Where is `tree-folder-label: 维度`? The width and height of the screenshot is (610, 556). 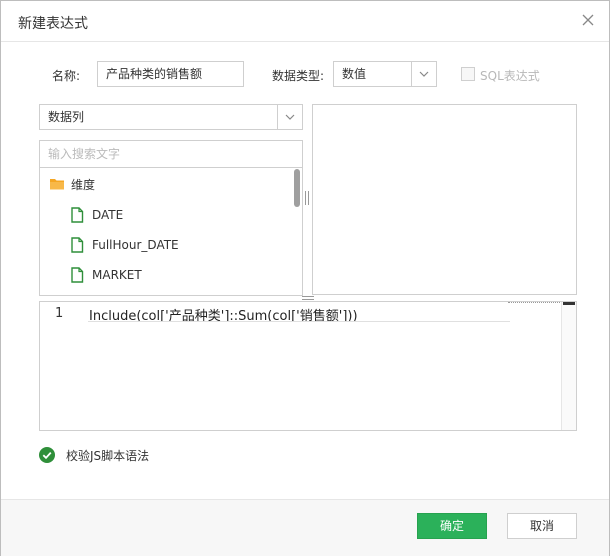 tree-folder-label: 维度 is located at coordinates (83, 185).